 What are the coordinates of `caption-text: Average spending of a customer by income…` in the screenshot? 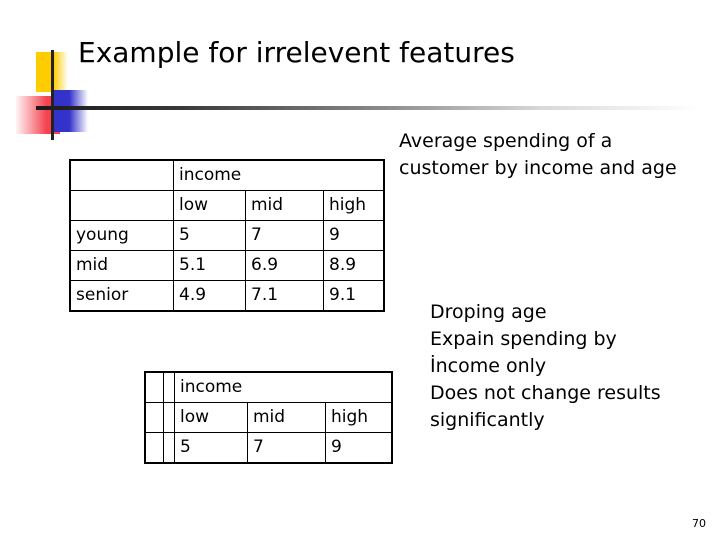 It's located at (538, 154).